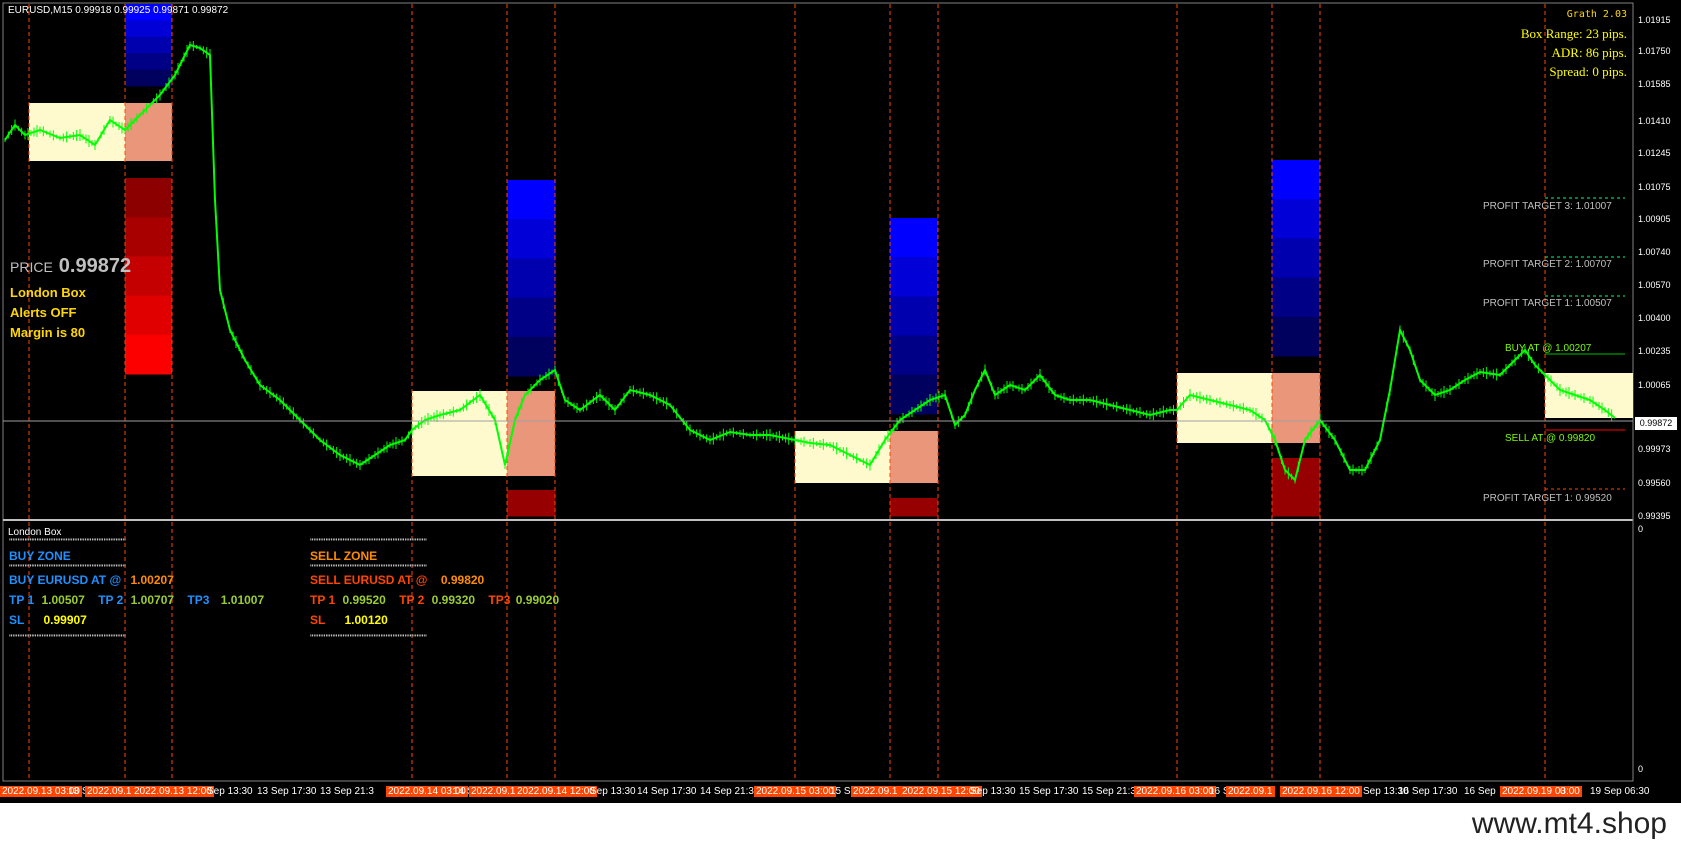 Image resolution: width=1681 pixels, height=846 pixels. What do you see at coordinates (1563, 791) in the screenshot?
I see `time-axis-label: 0` at bounding box center [1563, 791].